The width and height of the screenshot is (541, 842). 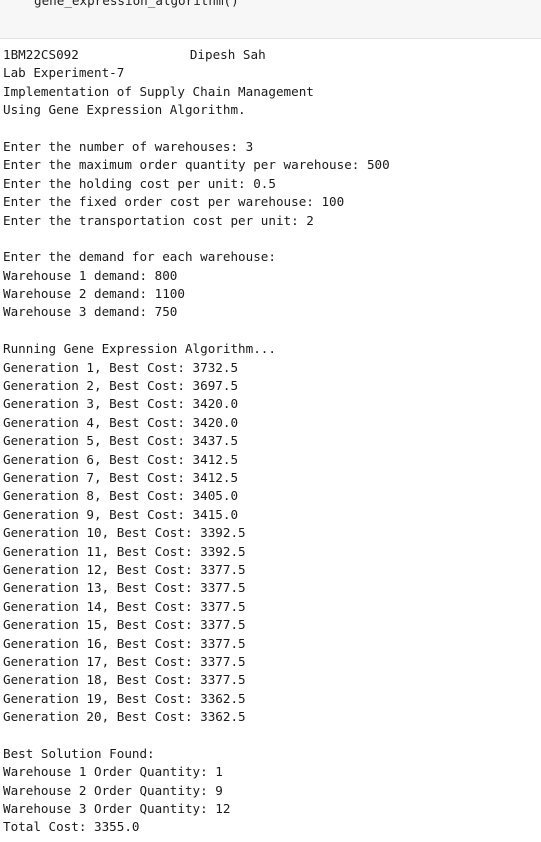 What do you see at coordinates (90, 312) in the screenshot?
I see `demand-line: Warehouse 3 demand: 750` at bounding box center [90, 312].